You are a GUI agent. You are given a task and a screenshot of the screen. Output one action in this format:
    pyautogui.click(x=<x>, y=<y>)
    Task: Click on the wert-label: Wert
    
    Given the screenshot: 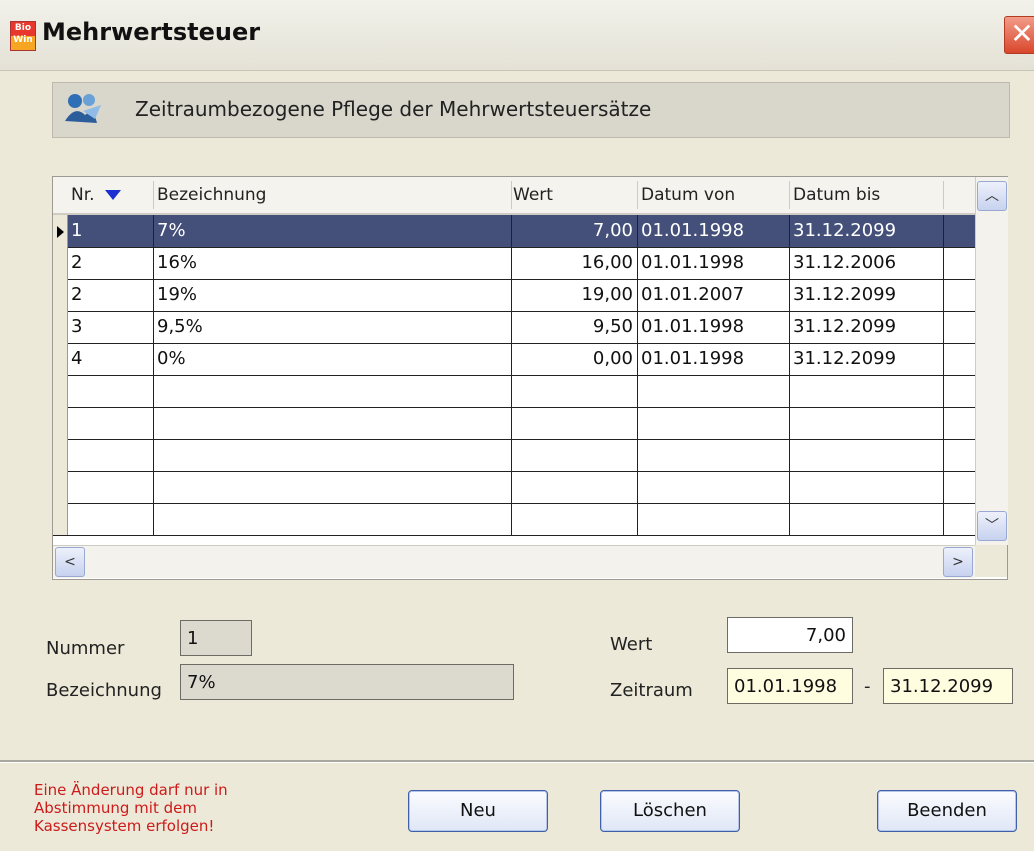 What is the action you would take?
    pyautogui.click(x=631, y=644)
    